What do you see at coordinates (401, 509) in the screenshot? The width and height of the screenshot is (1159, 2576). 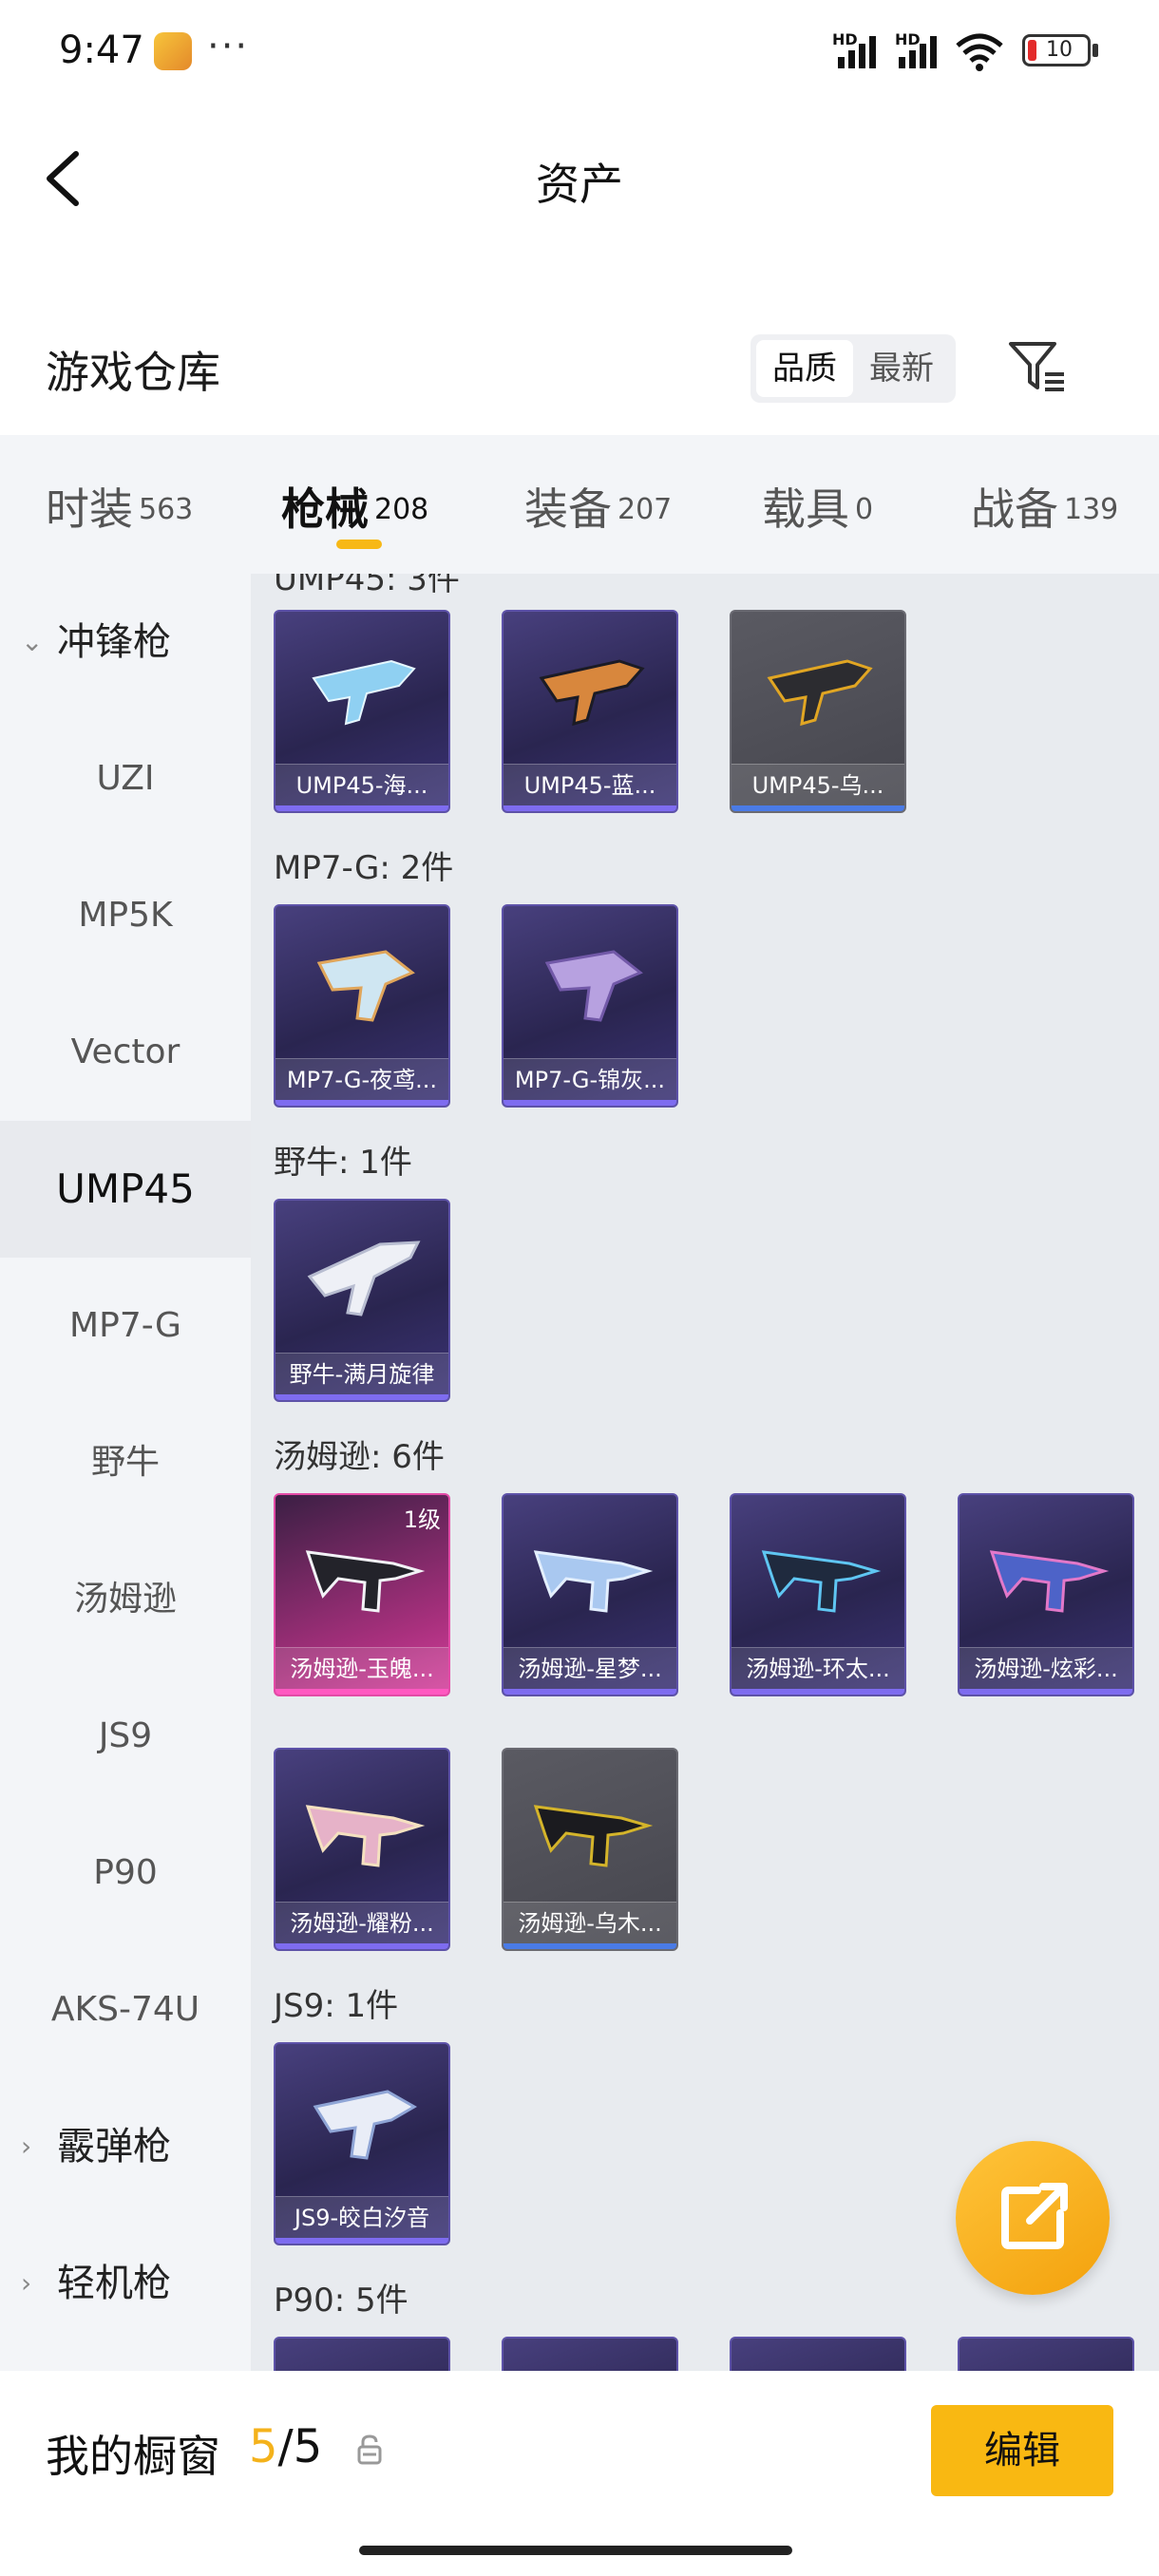 I see `tab-count: 208` at bounding box center [401, 509].